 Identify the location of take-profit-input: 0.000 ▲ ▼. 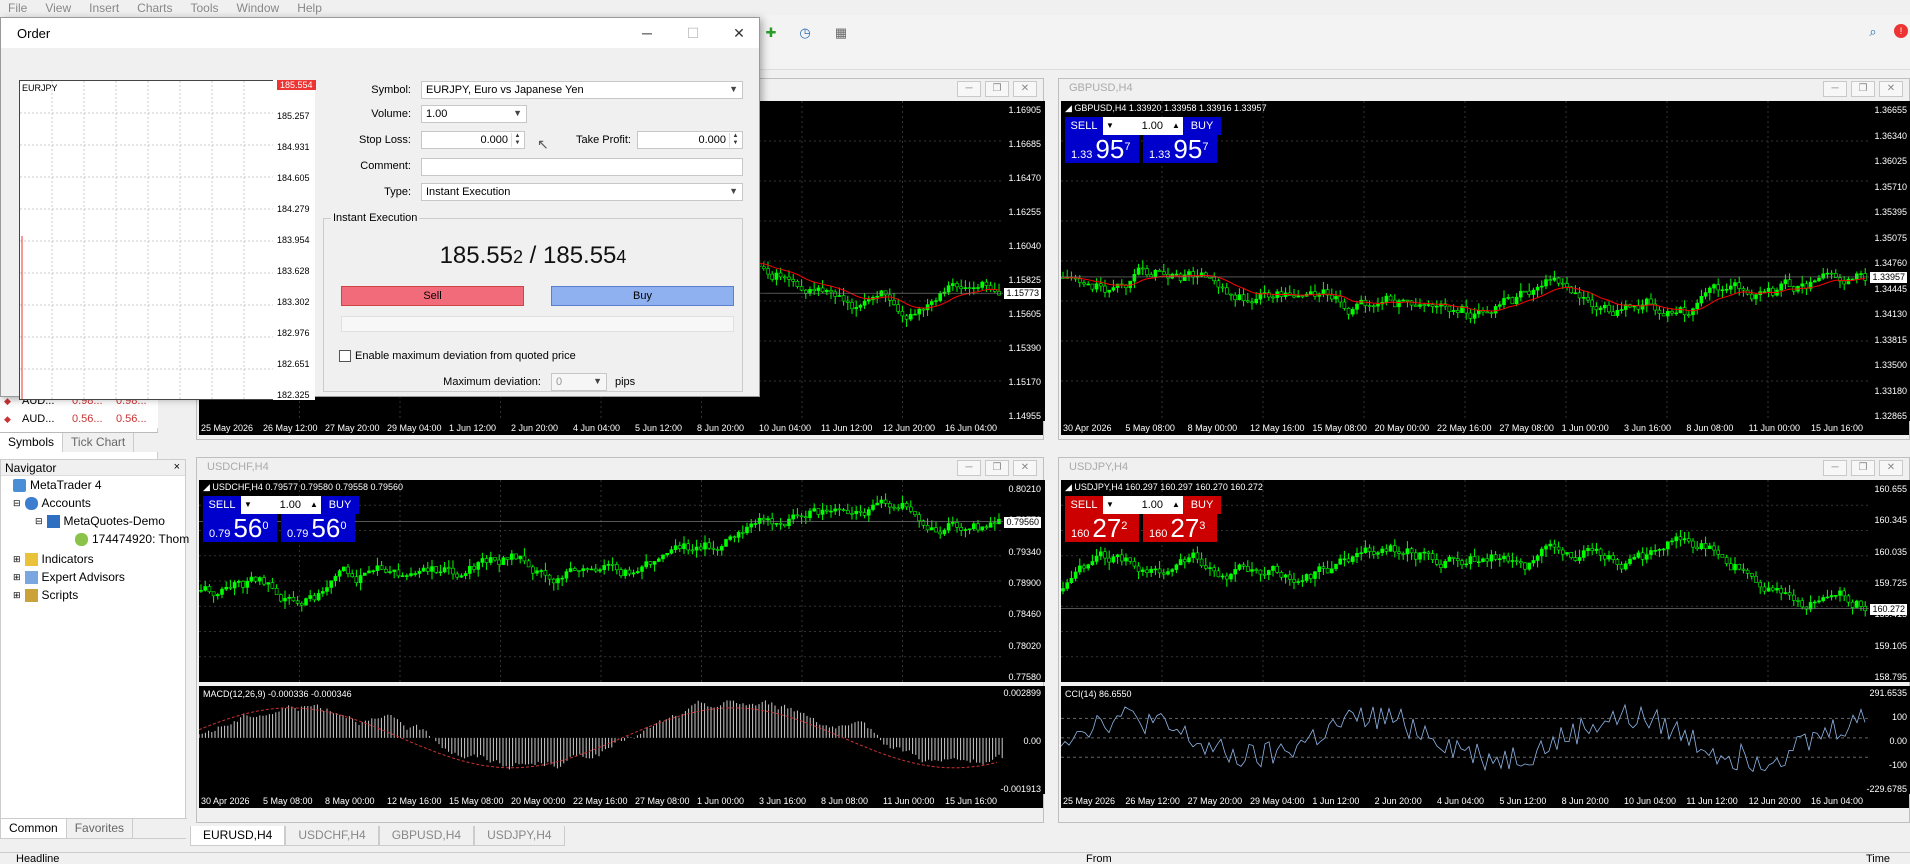
(690, 140).